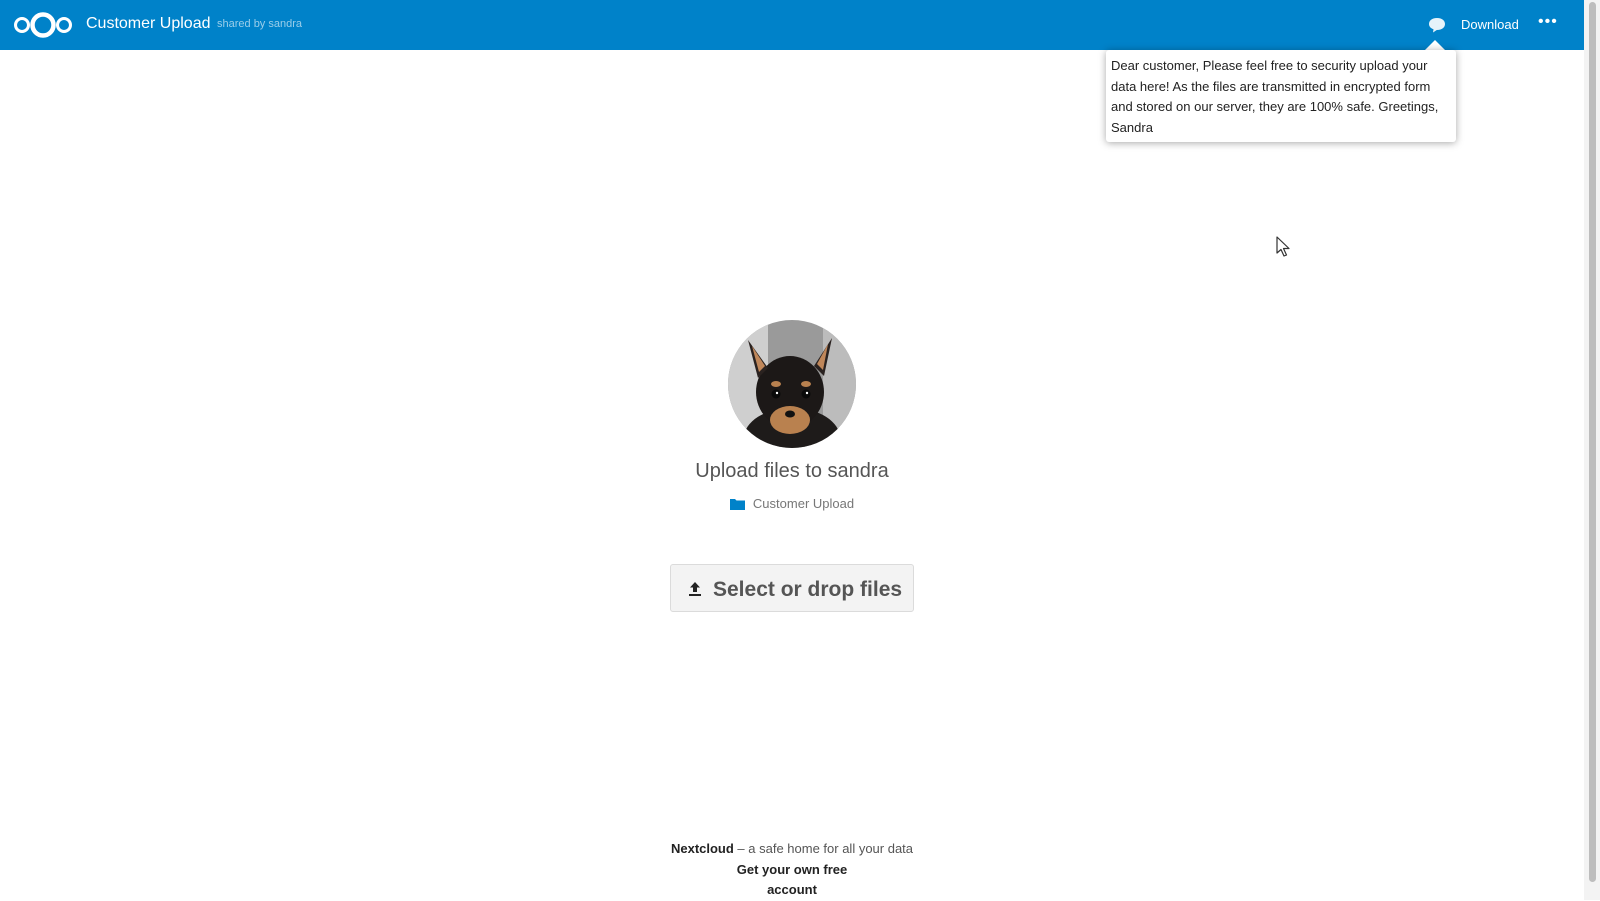 The height and width of the screenshot is (901, 1600). Describe the element at coordinates (259, 24) in the screenshot. I see `shared-by-label: shared by sandra` at that location.